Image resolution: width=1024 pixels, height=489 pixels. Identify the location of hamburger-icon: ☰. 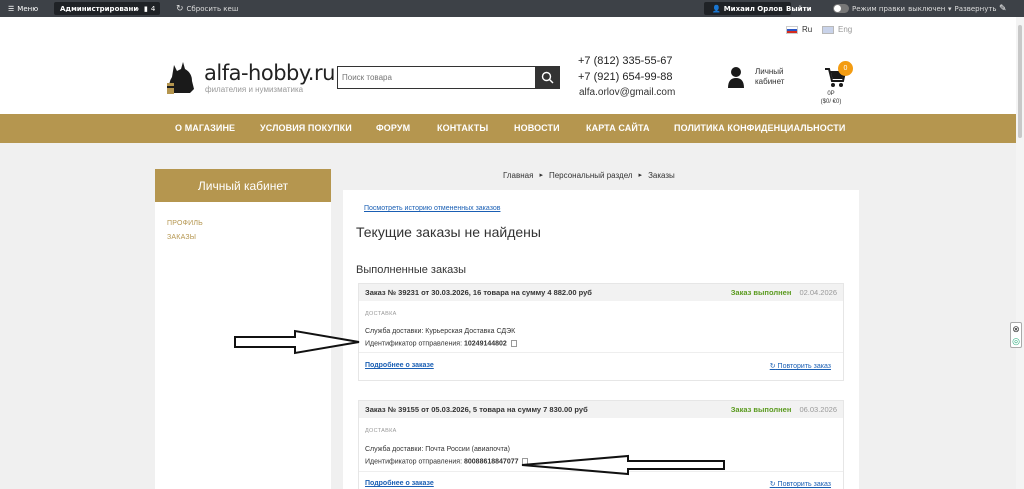
(11, 8).